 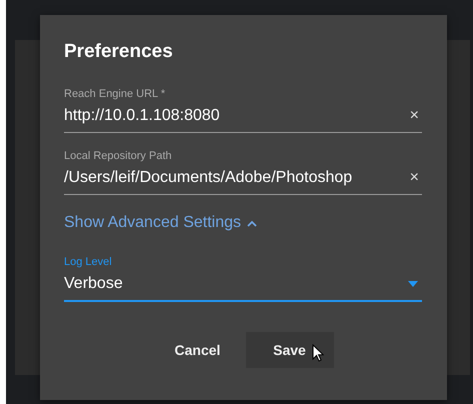 What do you see at coordinates (243, 181) in the screenshot?
I see `input-field: /Users/leif/Documents/Adobe/Photoshop ×` at bounding box center [243, 181].